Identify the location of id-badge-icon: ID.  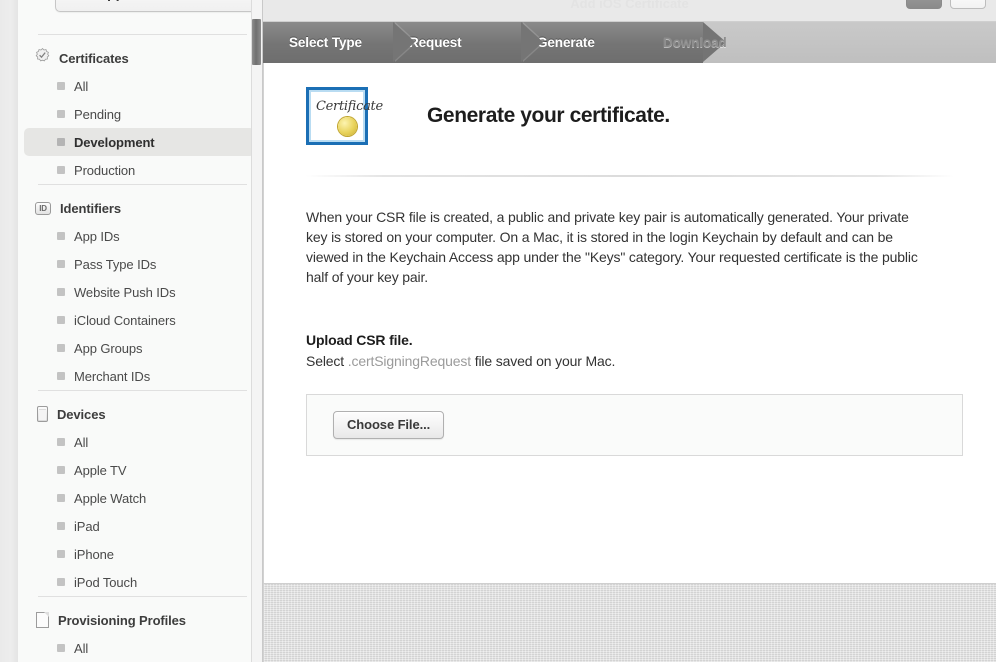
(43, 208).